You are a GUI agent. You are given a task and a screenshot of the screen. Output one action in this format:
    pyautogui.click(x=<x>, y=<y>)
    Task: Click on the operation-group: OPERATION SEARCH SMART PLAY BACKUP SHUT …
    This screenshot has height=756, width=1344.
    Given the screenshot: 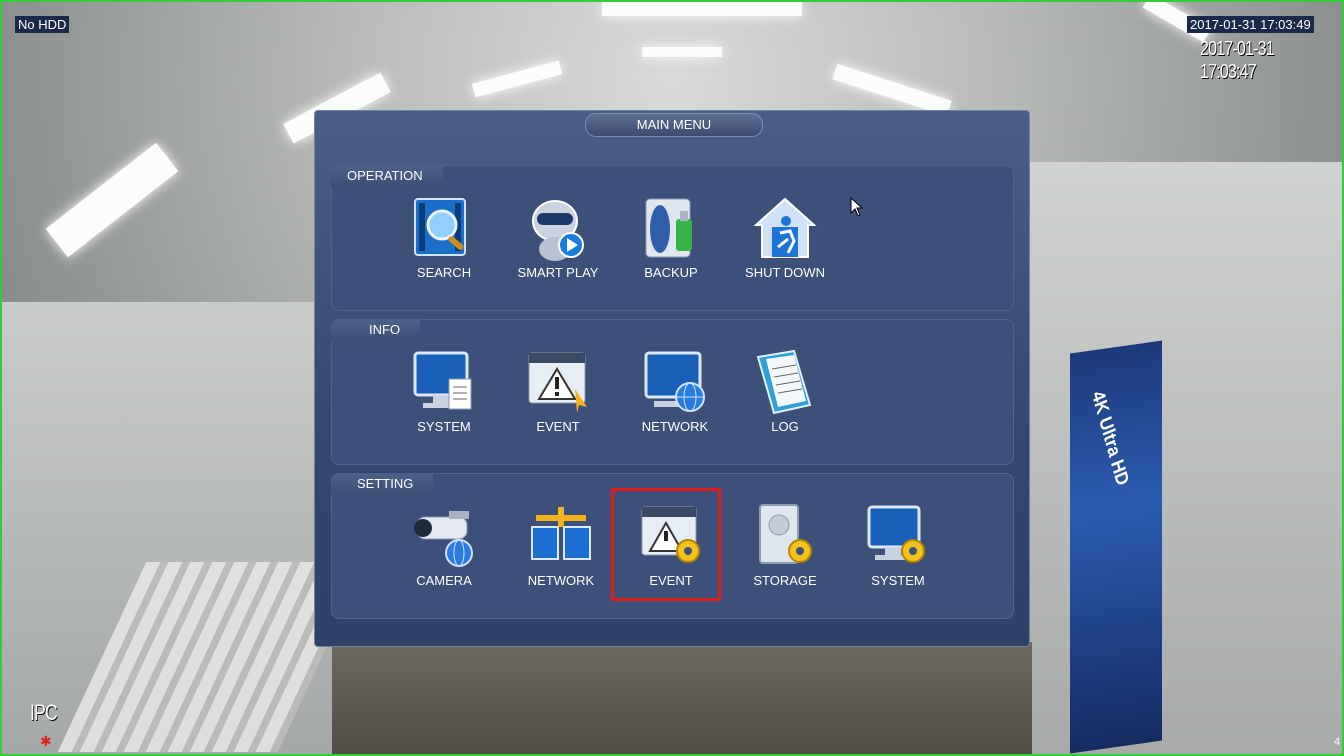 What is the action you would take?
    pyautogui.click(x=672, y=238)
    